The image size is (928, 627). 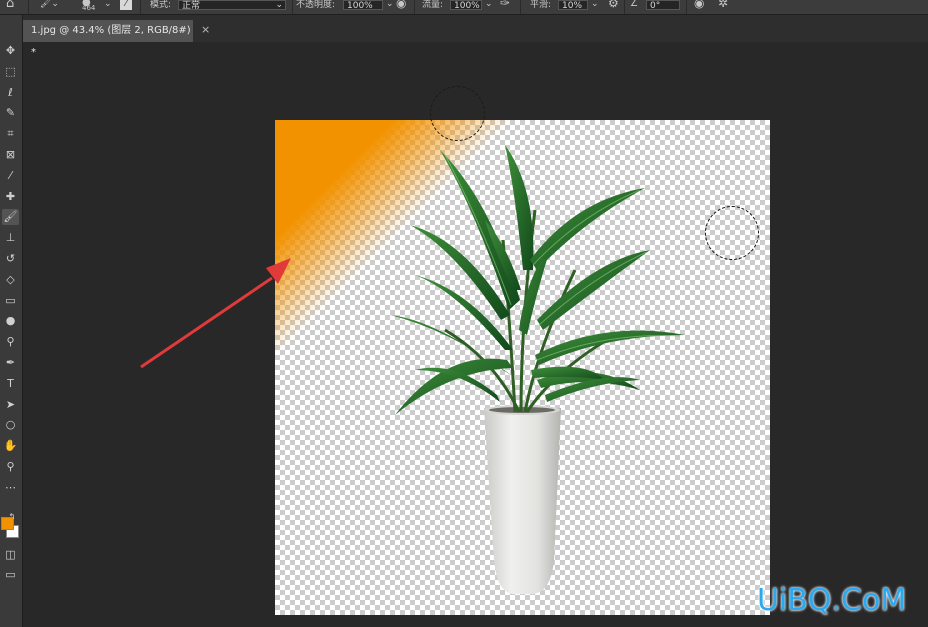 I want to click on frame-tool-icon: ⊠, so click(x=10, y=155).